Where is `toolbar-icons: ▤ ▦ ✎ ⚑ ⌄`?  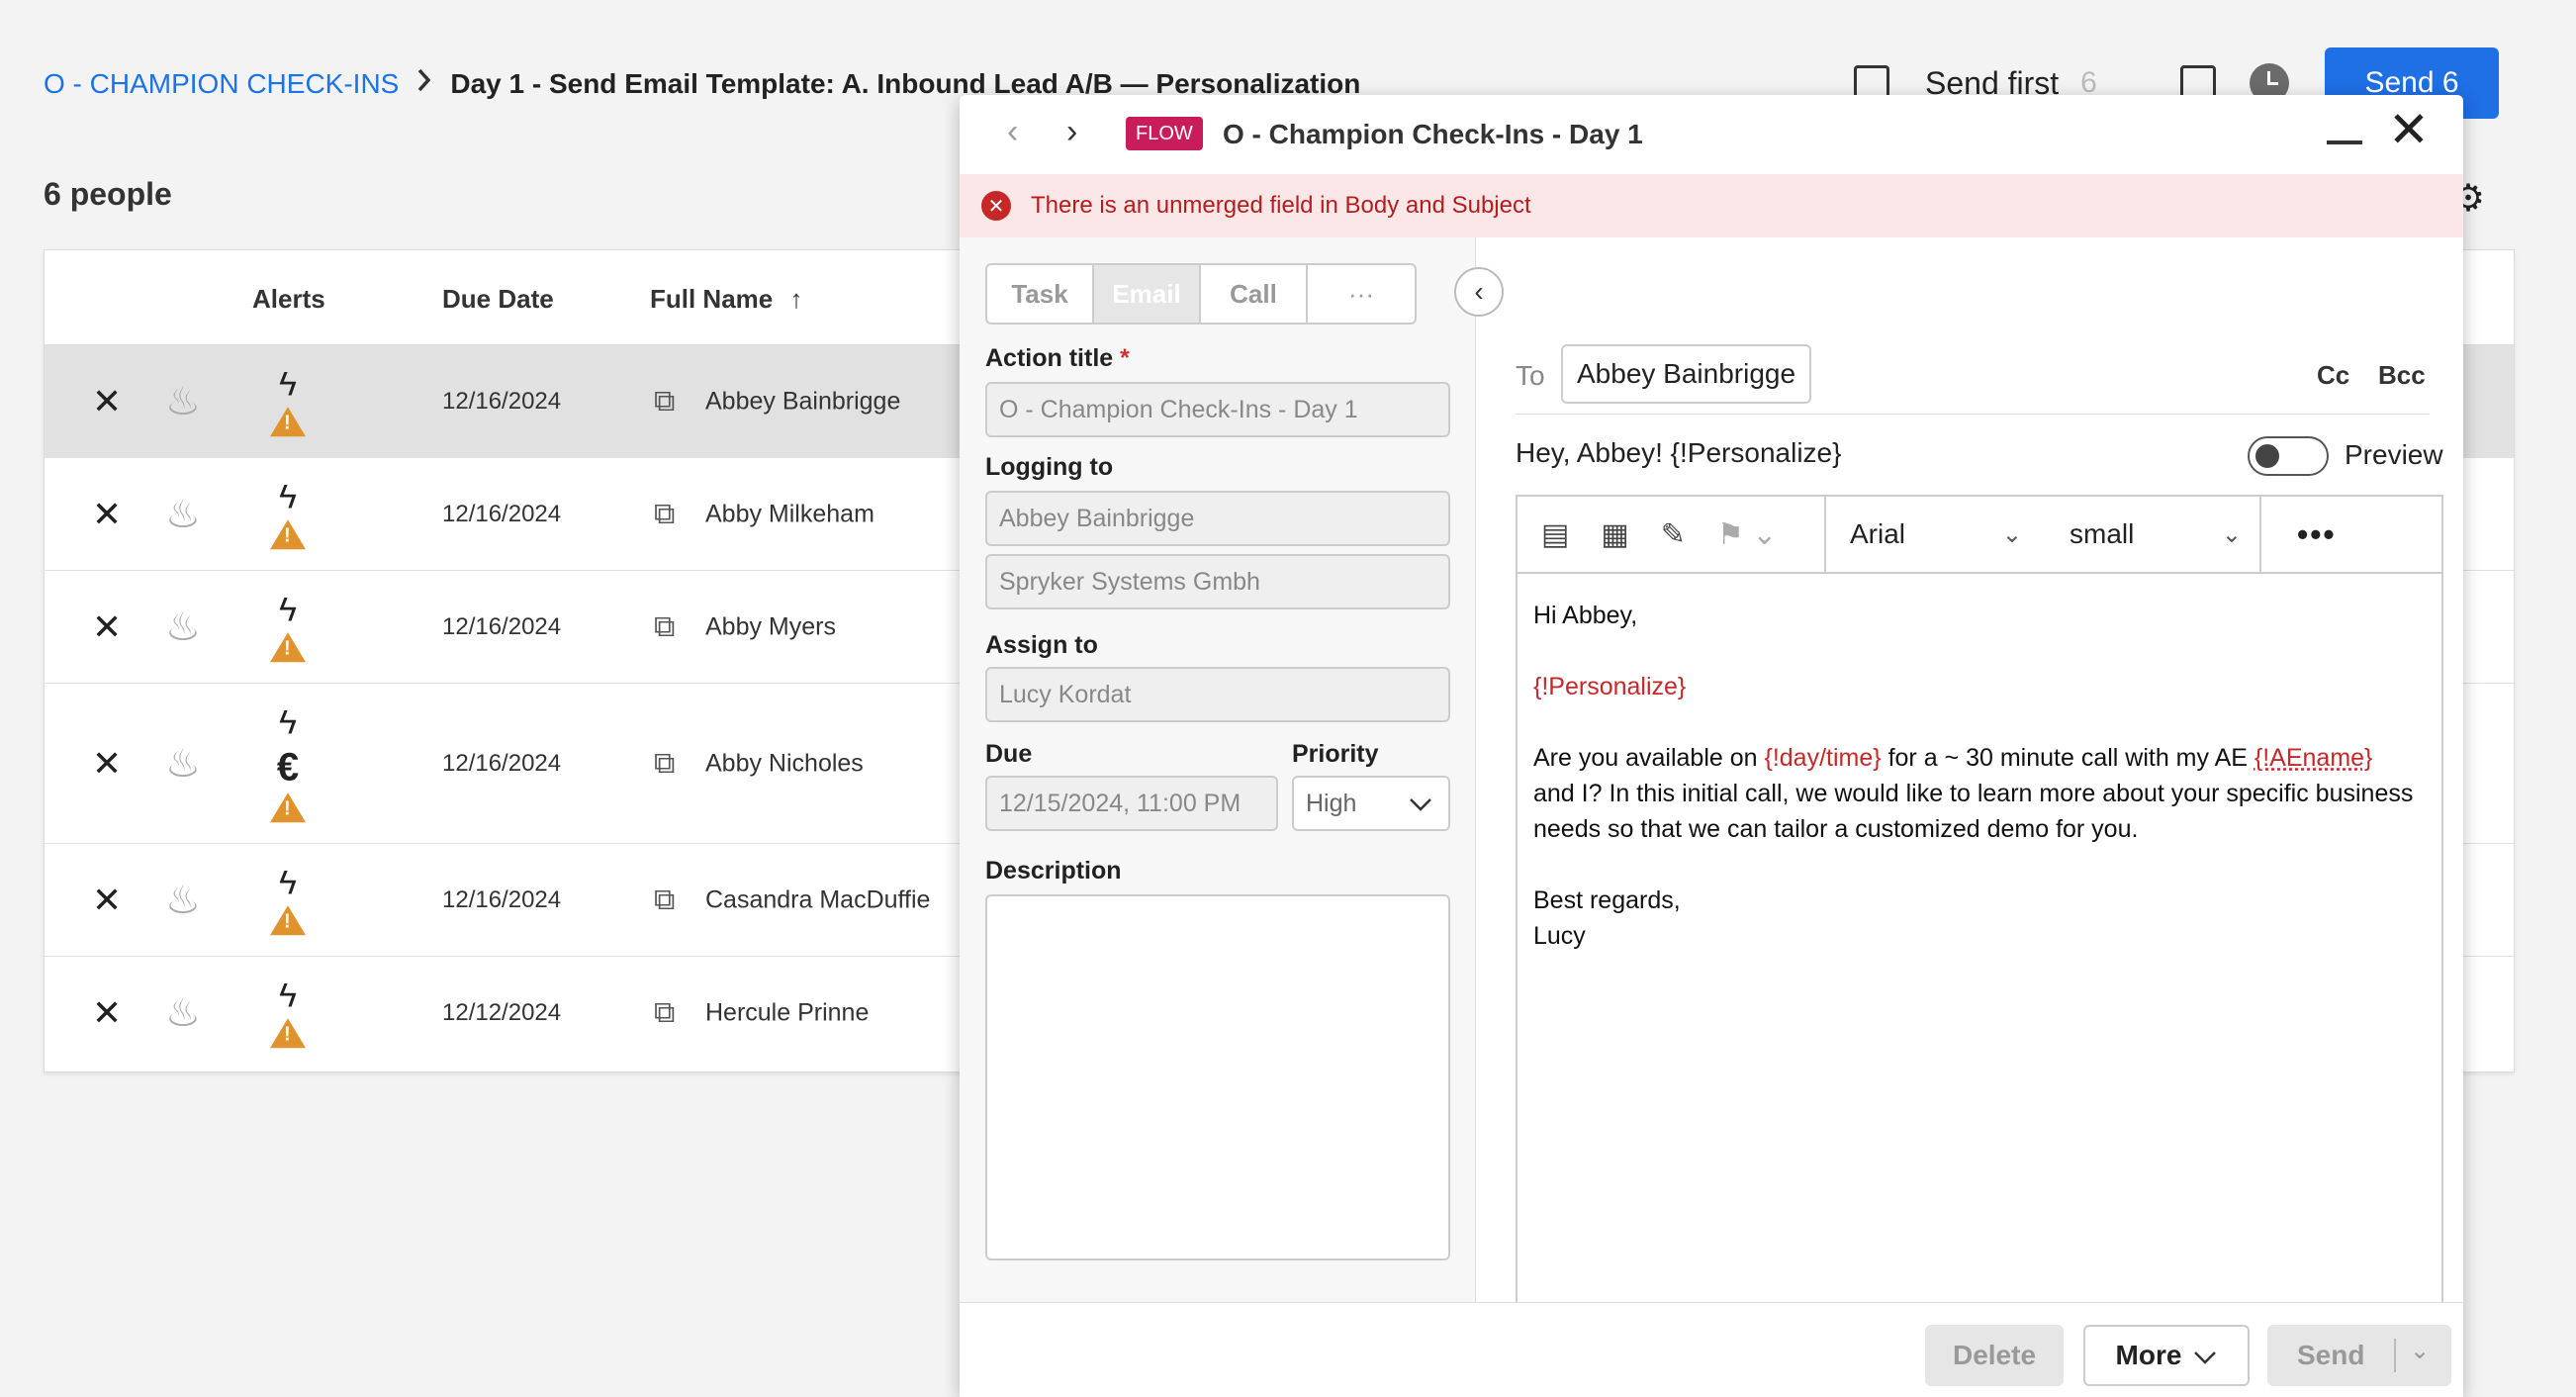 toolbar-icons: ▤ ▦ ✎ ⚑ ⌄ is located at coordinates (1672, 534).